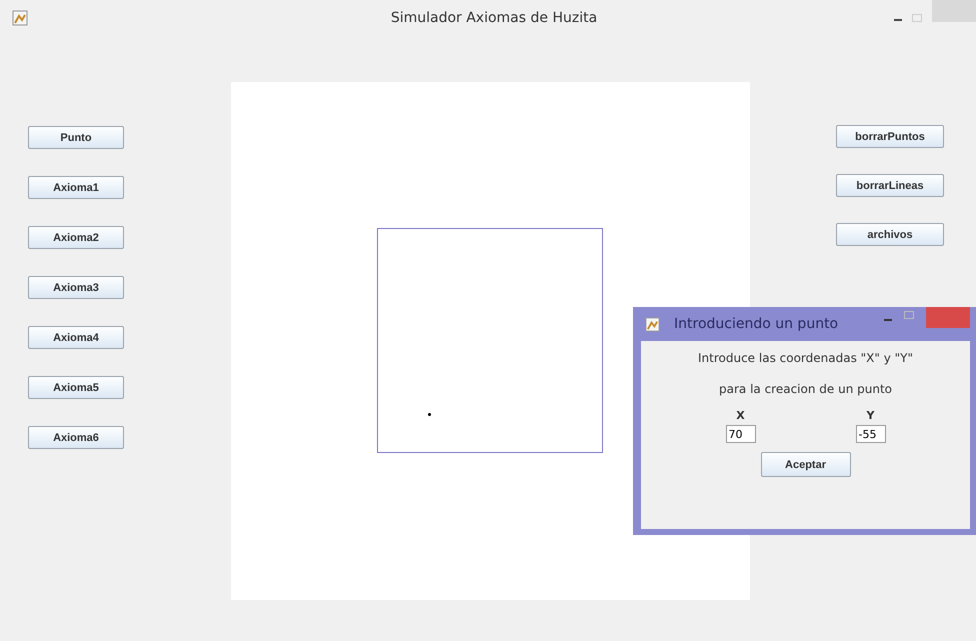 The width and height of the screenshot is (976, 641). I want to click on axiom-button: Axioma3, so click(76, 287).